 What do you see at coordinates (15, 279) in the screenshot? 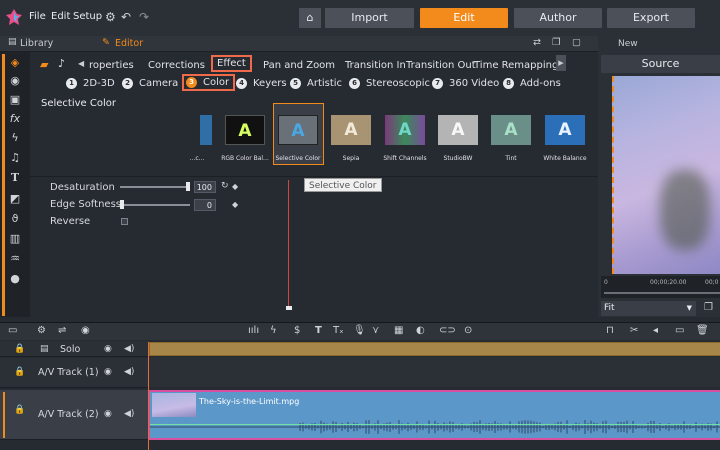
I see `disc-icon: ●` at bounding box center [15, 279].